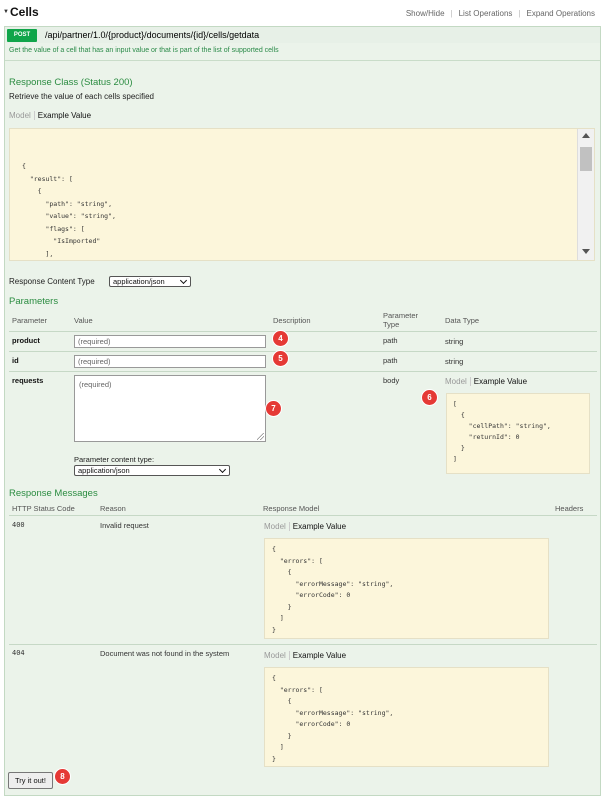  Describe the element at coordinates (454, 361) in the screenshot. I see `param-datatype-id: string` at that location.